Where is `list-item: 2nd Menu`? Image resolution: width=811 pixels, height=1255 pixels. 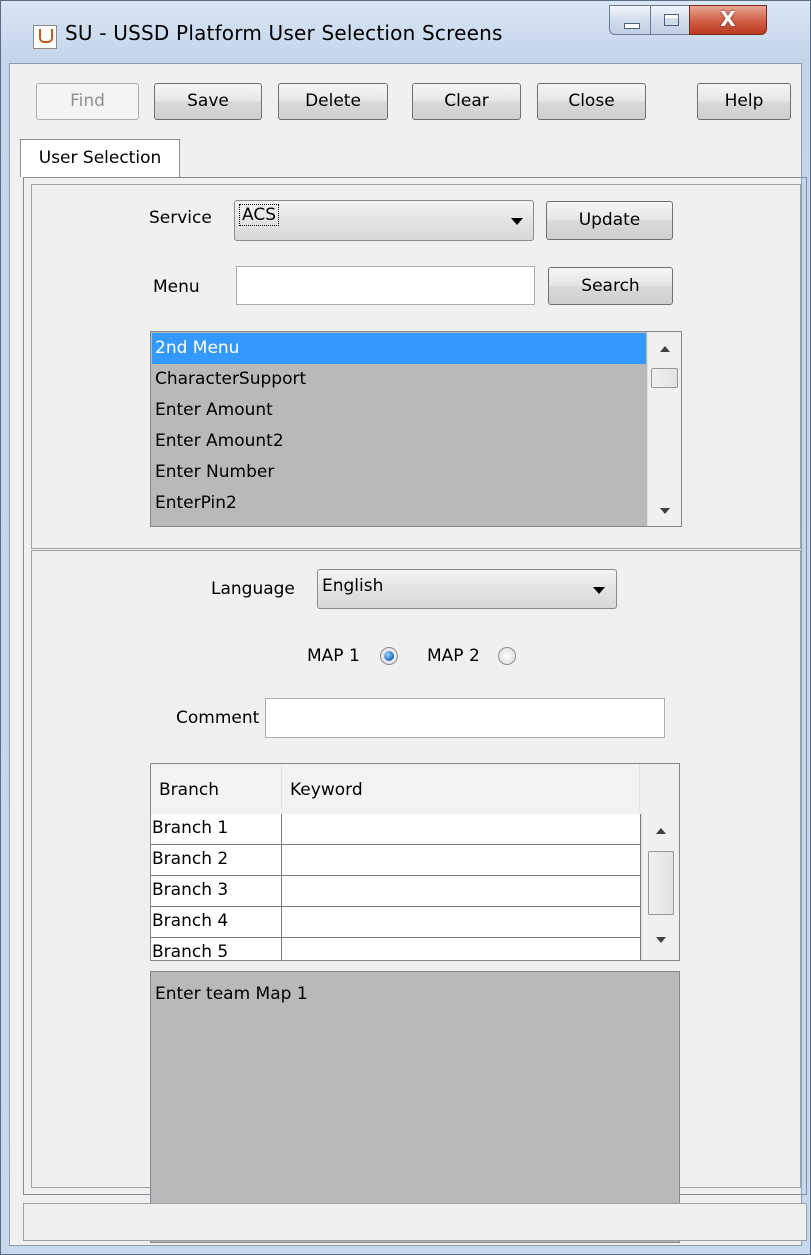
list-item: 2nd Menu is located at coordinates (399, 348).